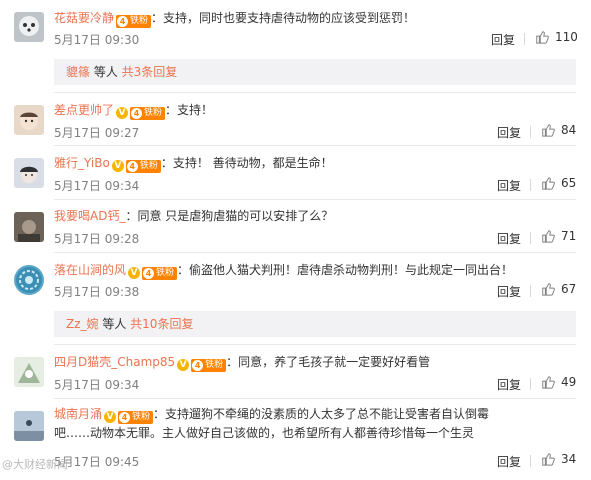 Image resolution: width=591 pixels, height=480 pixels. Describe the element at coordinates (569, 236) in the screenshot. I see `like-count: 71` at that location.